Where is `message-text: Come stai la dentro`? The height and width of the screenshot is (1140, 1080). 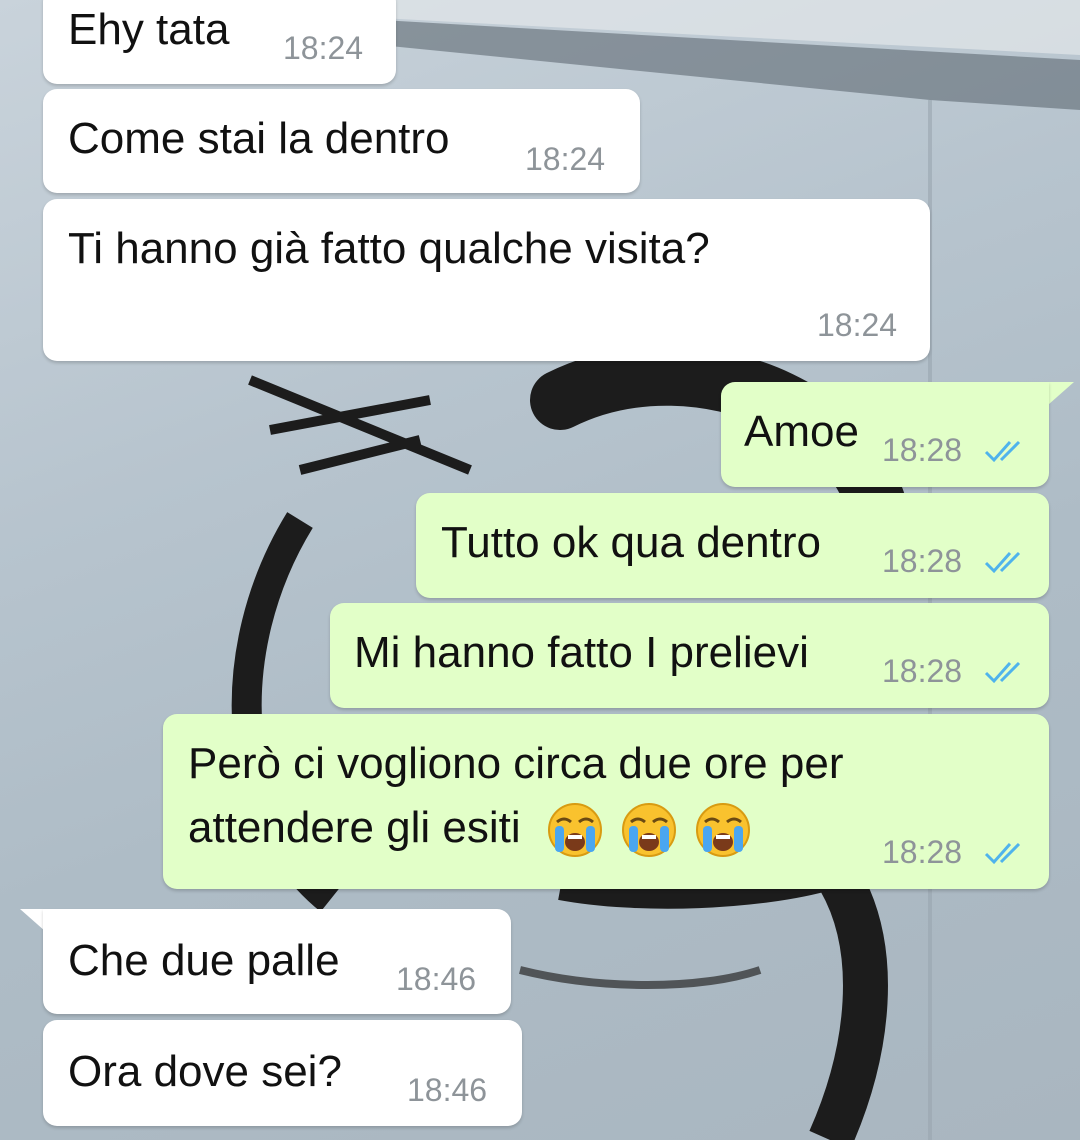
message-text: Come stai la dentro is located at coordinates (259, 138).